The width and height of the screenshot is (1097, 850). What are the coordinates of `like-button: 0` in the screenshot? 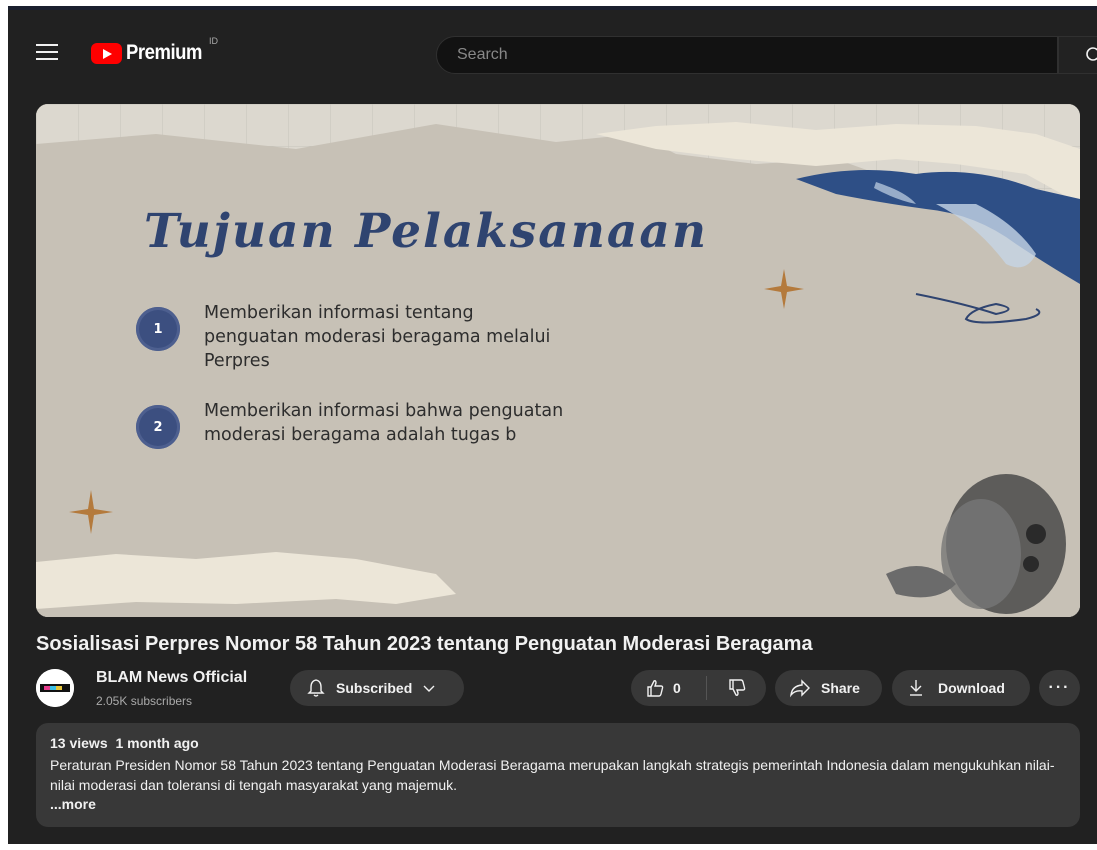 It's located at (668, 688).